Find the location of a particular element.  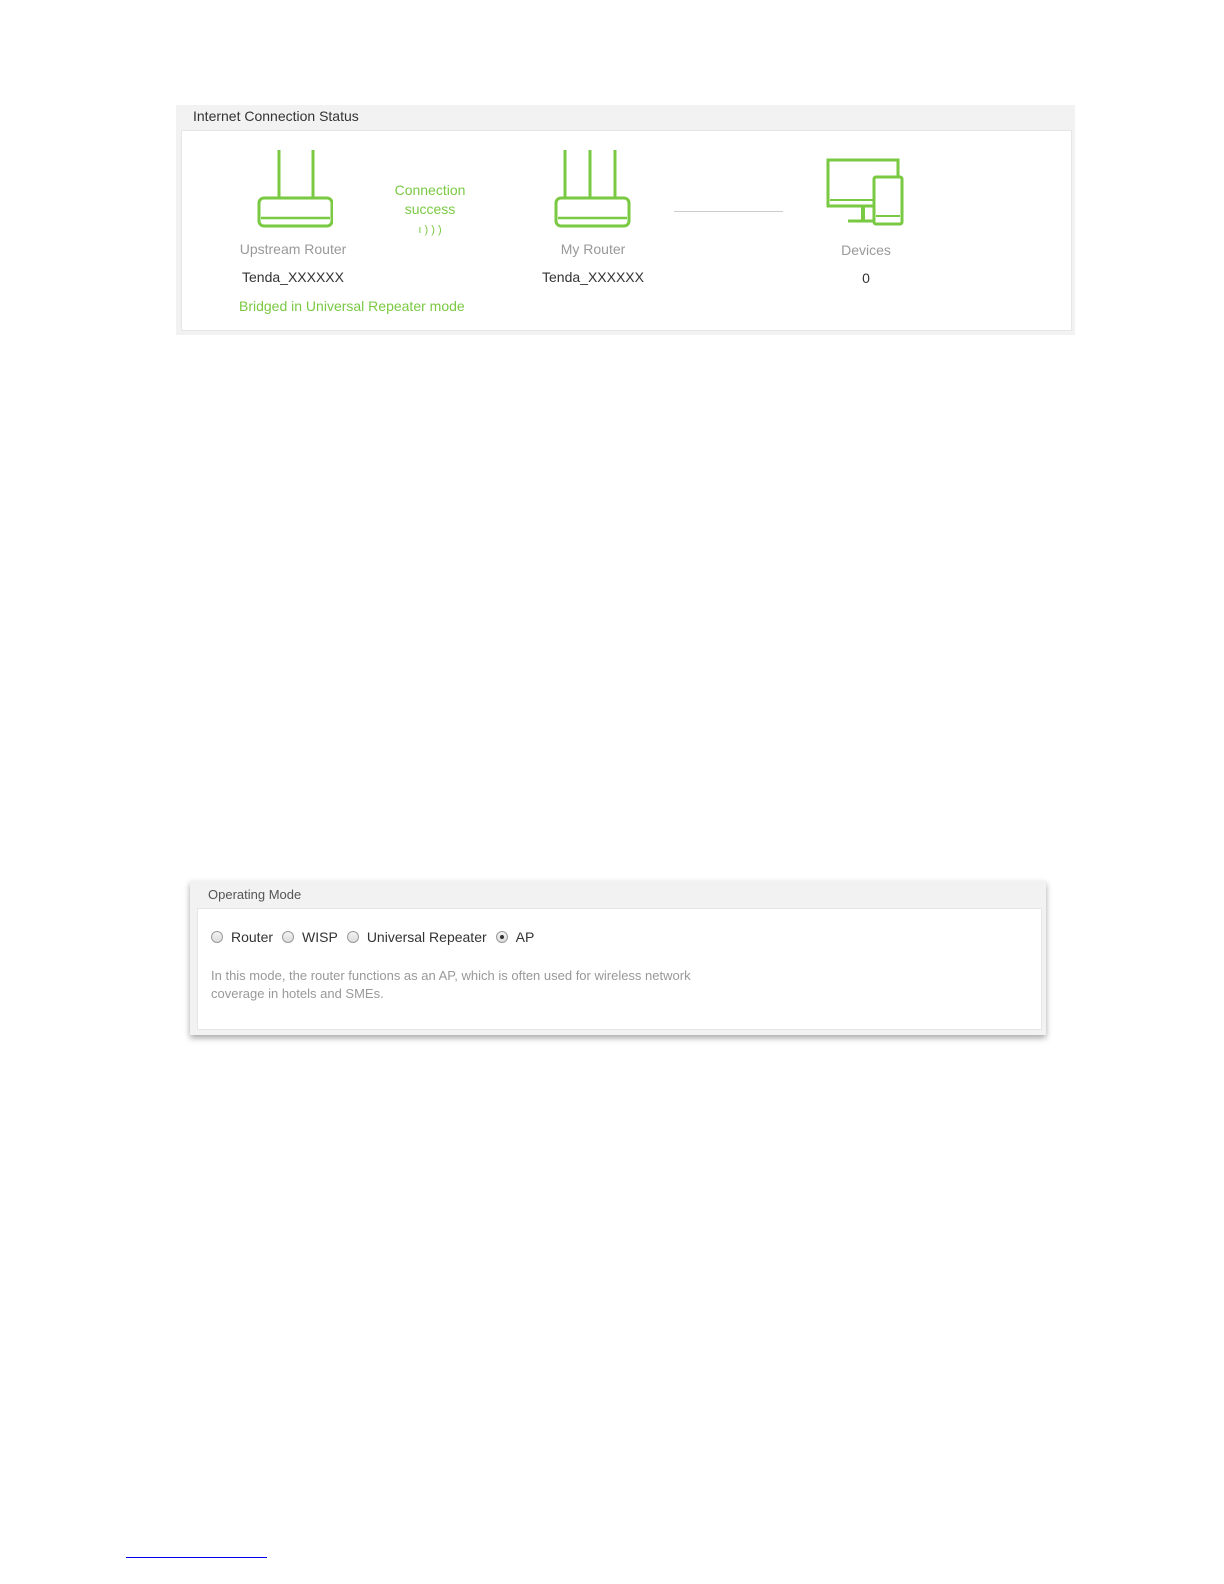

mode-option-label: WISP is located at coordinates (320, 937).